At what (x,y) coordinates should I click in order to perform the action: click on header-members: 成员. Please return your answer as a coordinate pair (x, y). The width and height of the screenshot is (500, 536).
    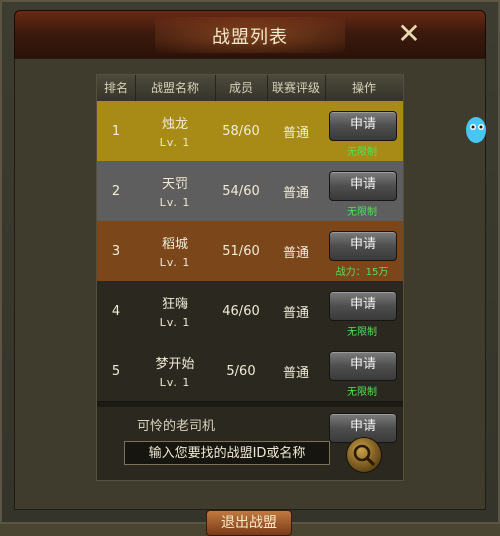
    Looking at the image, I should click on (241, 88).